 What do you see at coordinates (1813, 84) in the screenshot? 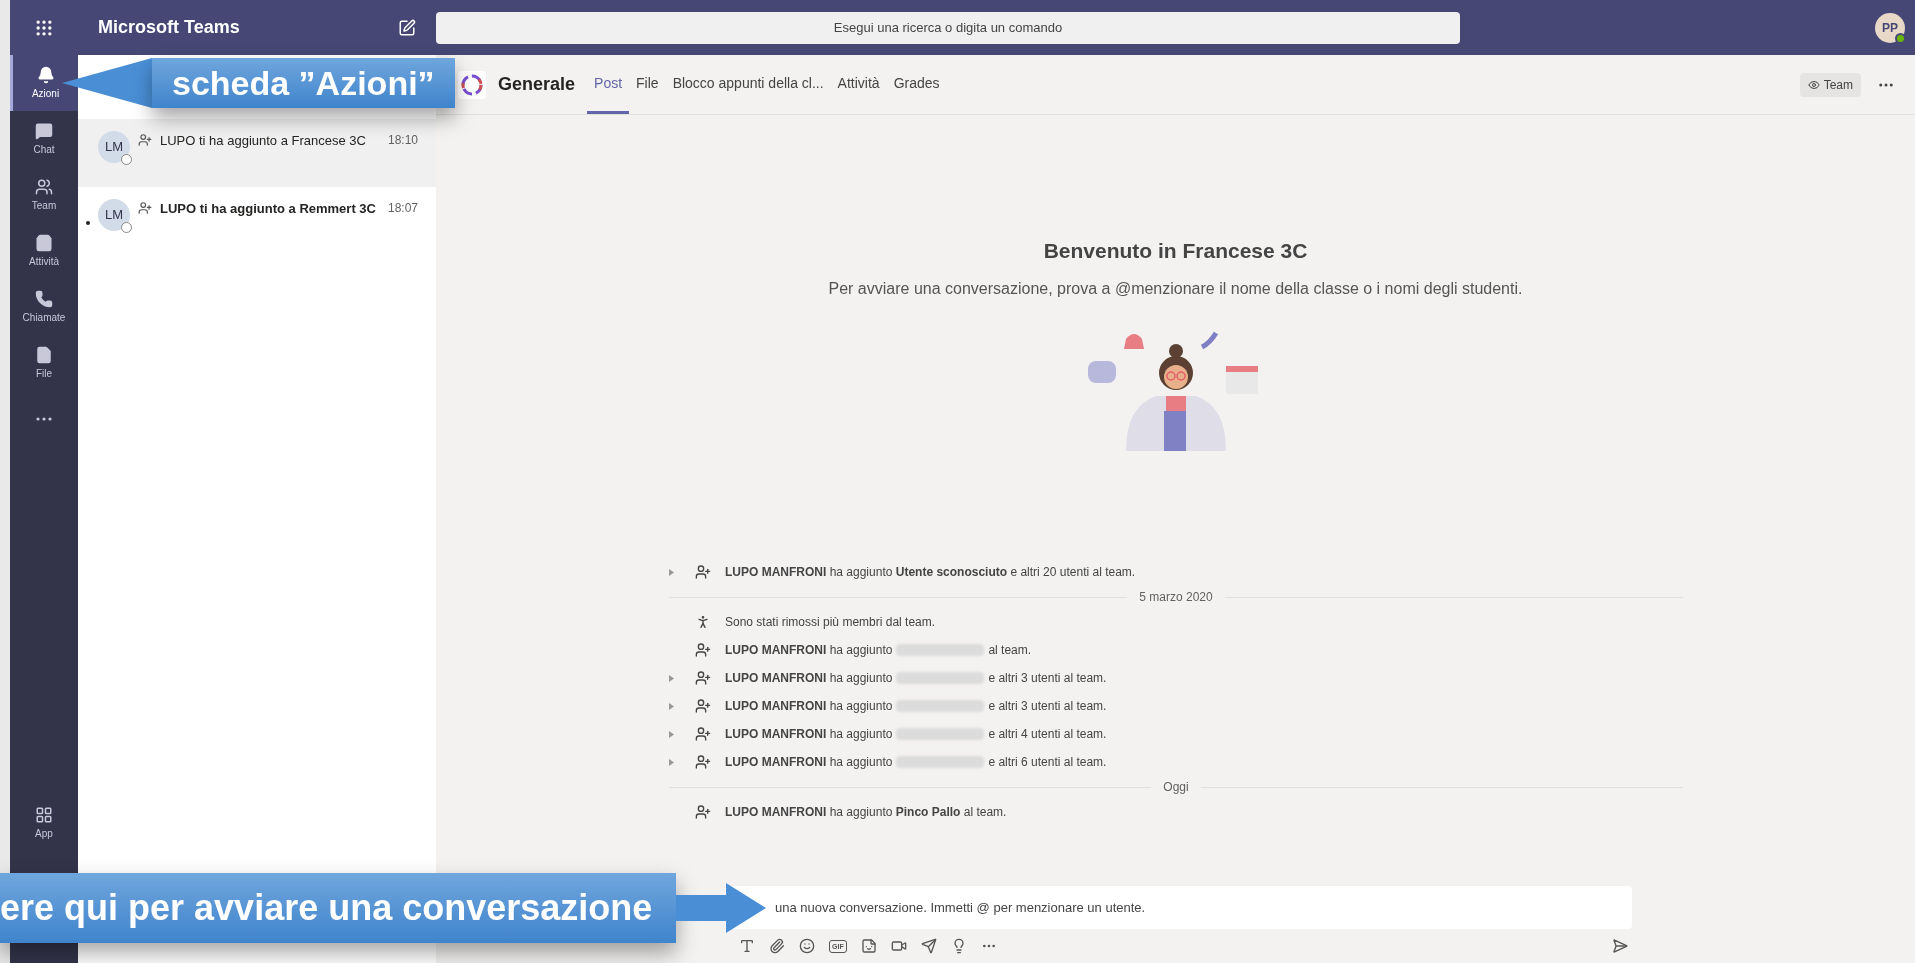
I see `eye-icon` at bounding box center [1813, 84].